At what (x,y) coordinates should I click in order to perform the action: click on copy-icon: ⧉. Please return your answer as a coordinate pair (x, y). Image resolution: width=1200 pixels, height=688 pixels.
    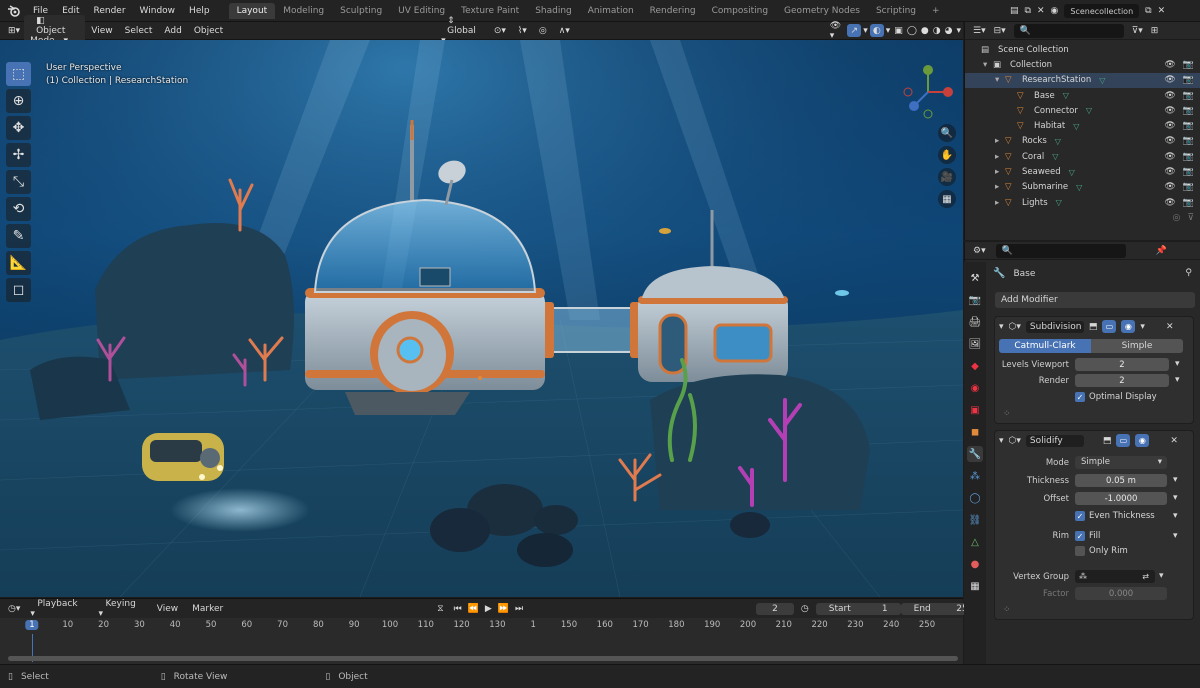
    Looking at the image, I should click on (1028, 11).